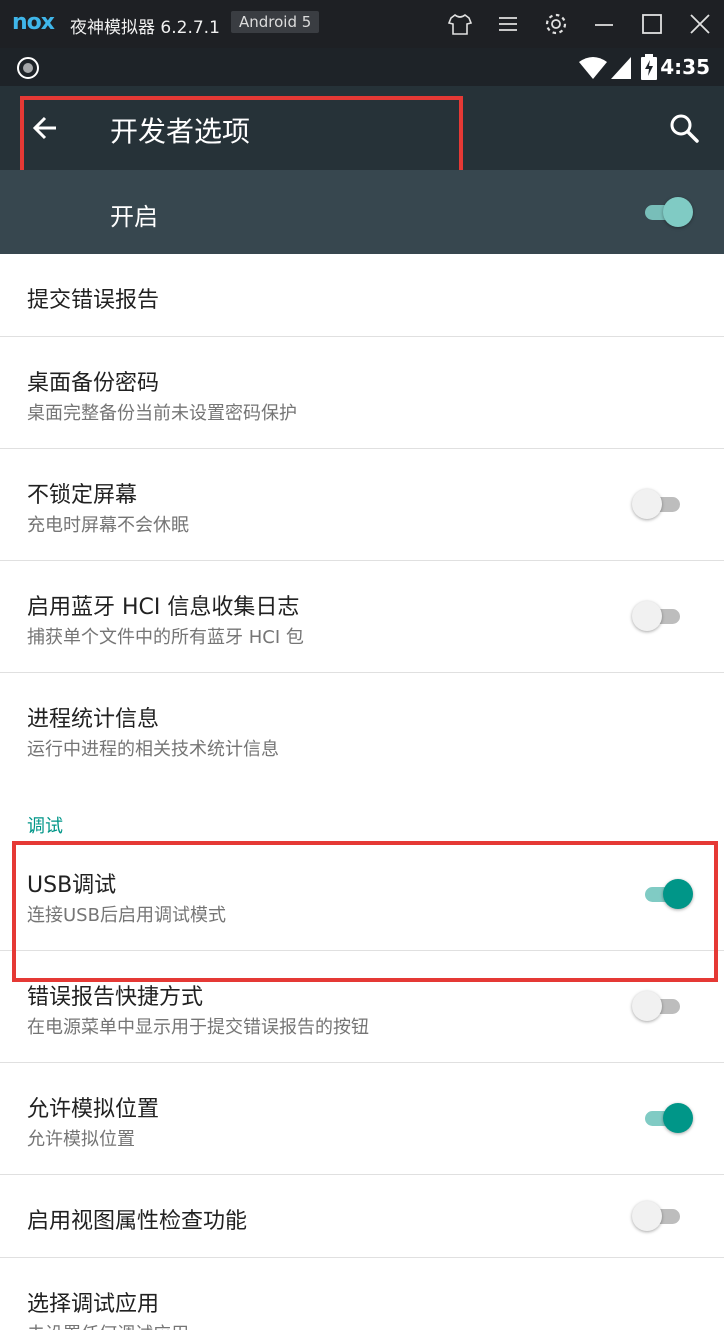 This screenshot has width=724, height=1330. What do you see at coordinates (362, 1294) in the screenshot?
I see `setting-select-debug-app: 选择调试应用 未设置任何调试应用` at bounding box center [362, 1294].